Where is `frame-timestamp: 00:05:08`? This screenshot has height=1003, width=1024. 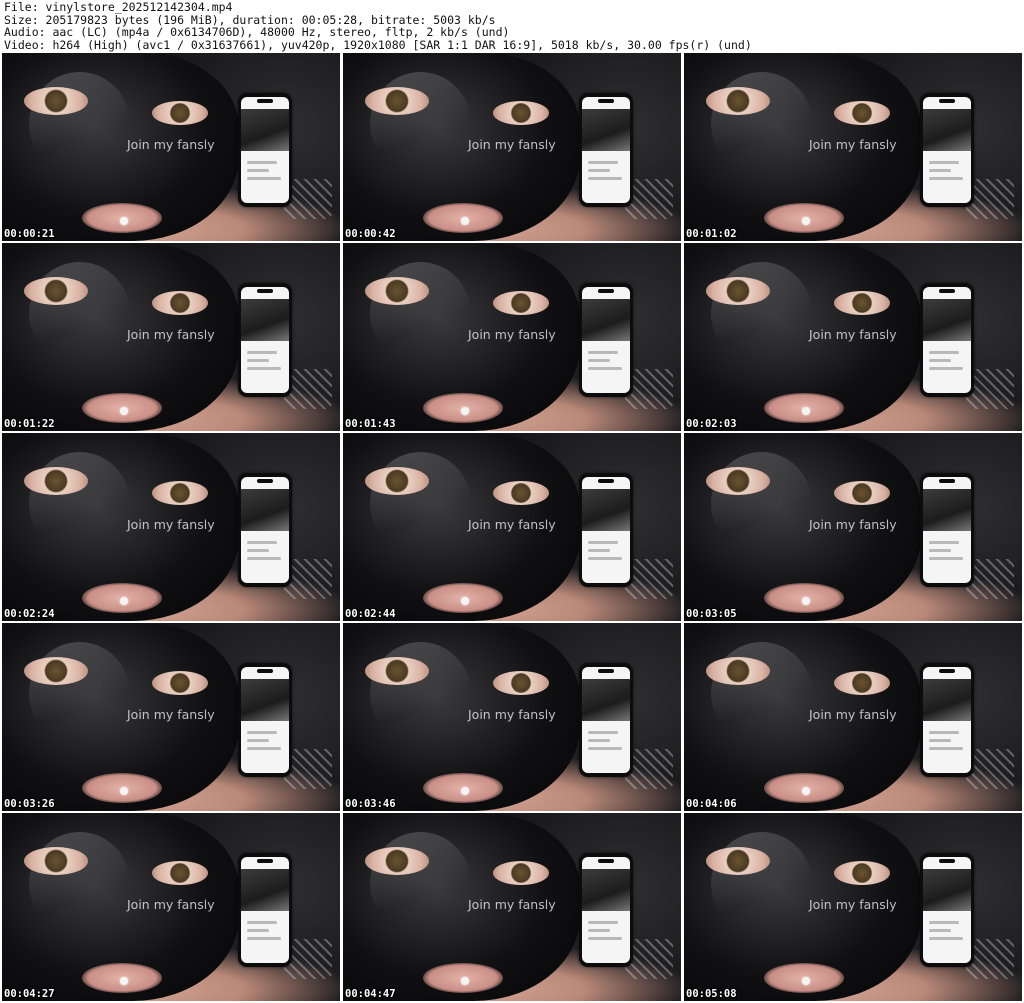 frame-timestamp: 00:05:08 is located at coordinates (711, 994).